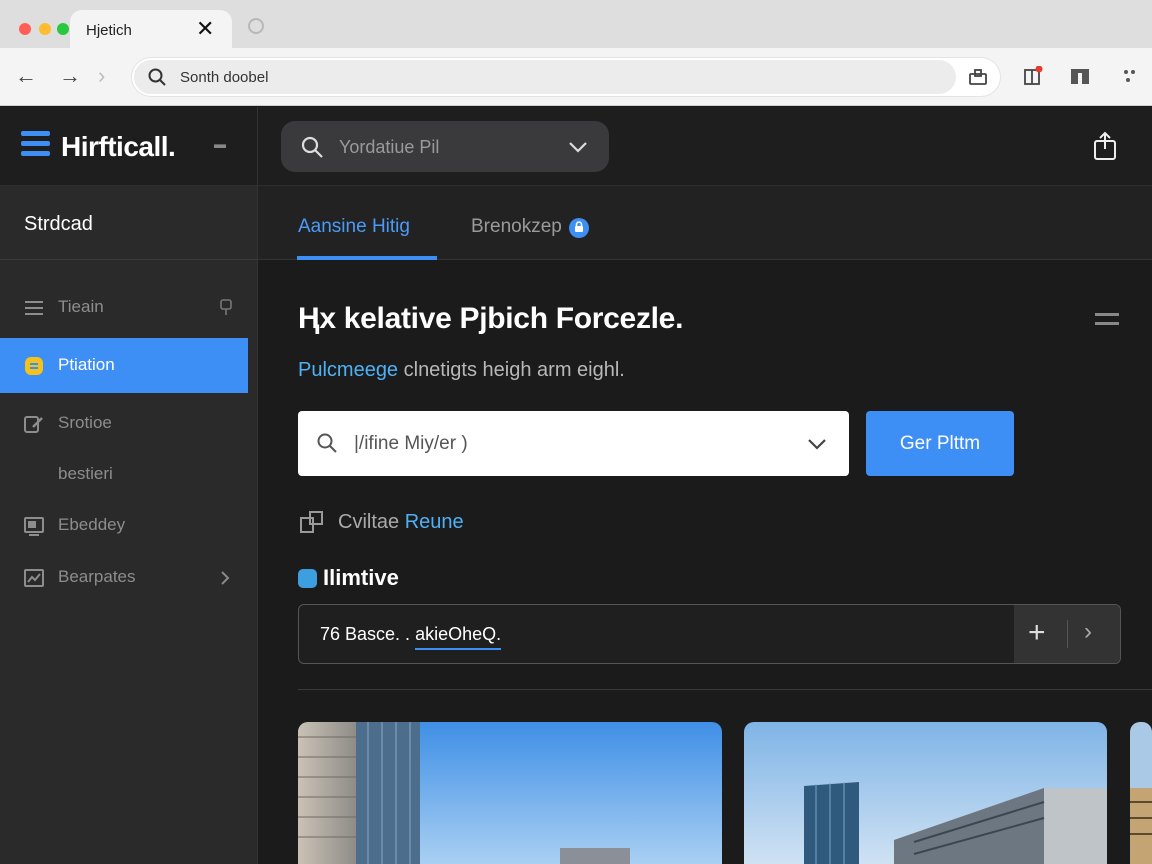 The image size is (1152, 864). What do you see at coordinates (26, 76) in the screenshot?
I see `back-arrow-icon: ←` at bounding box center [26, 76].